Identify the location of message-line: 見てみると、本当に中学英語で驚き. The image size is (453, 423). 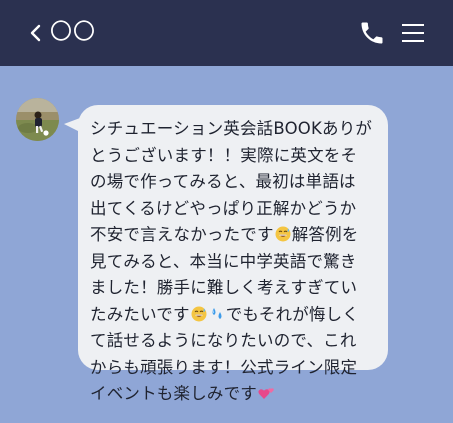
(223, 261).